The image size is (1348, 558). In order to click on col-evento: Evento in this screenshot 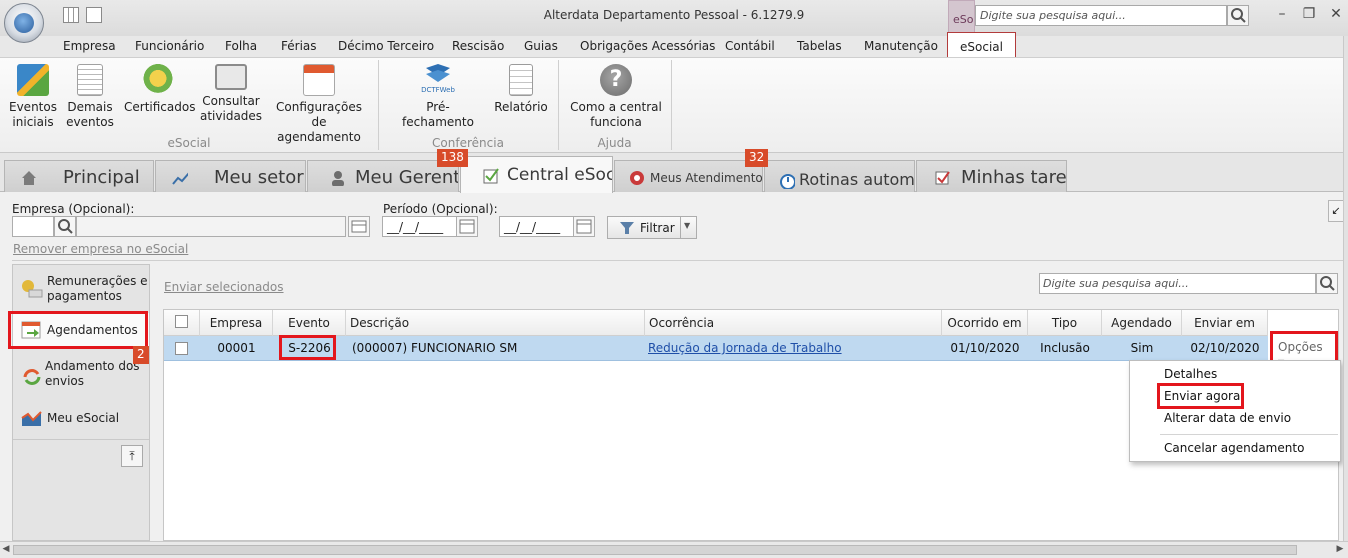, I will do `click(309, 323)`.